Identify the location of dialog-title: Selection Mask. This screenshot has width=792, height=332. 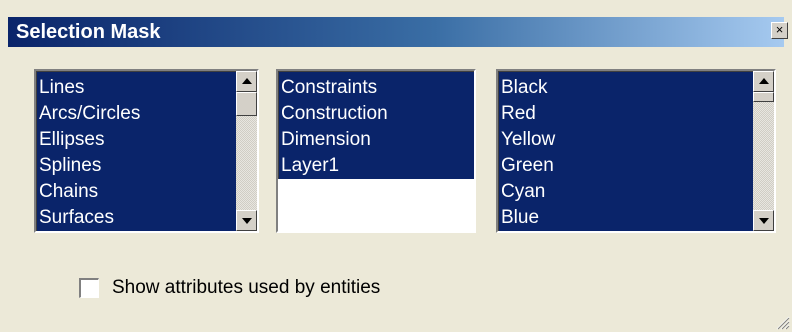
(88, 32).